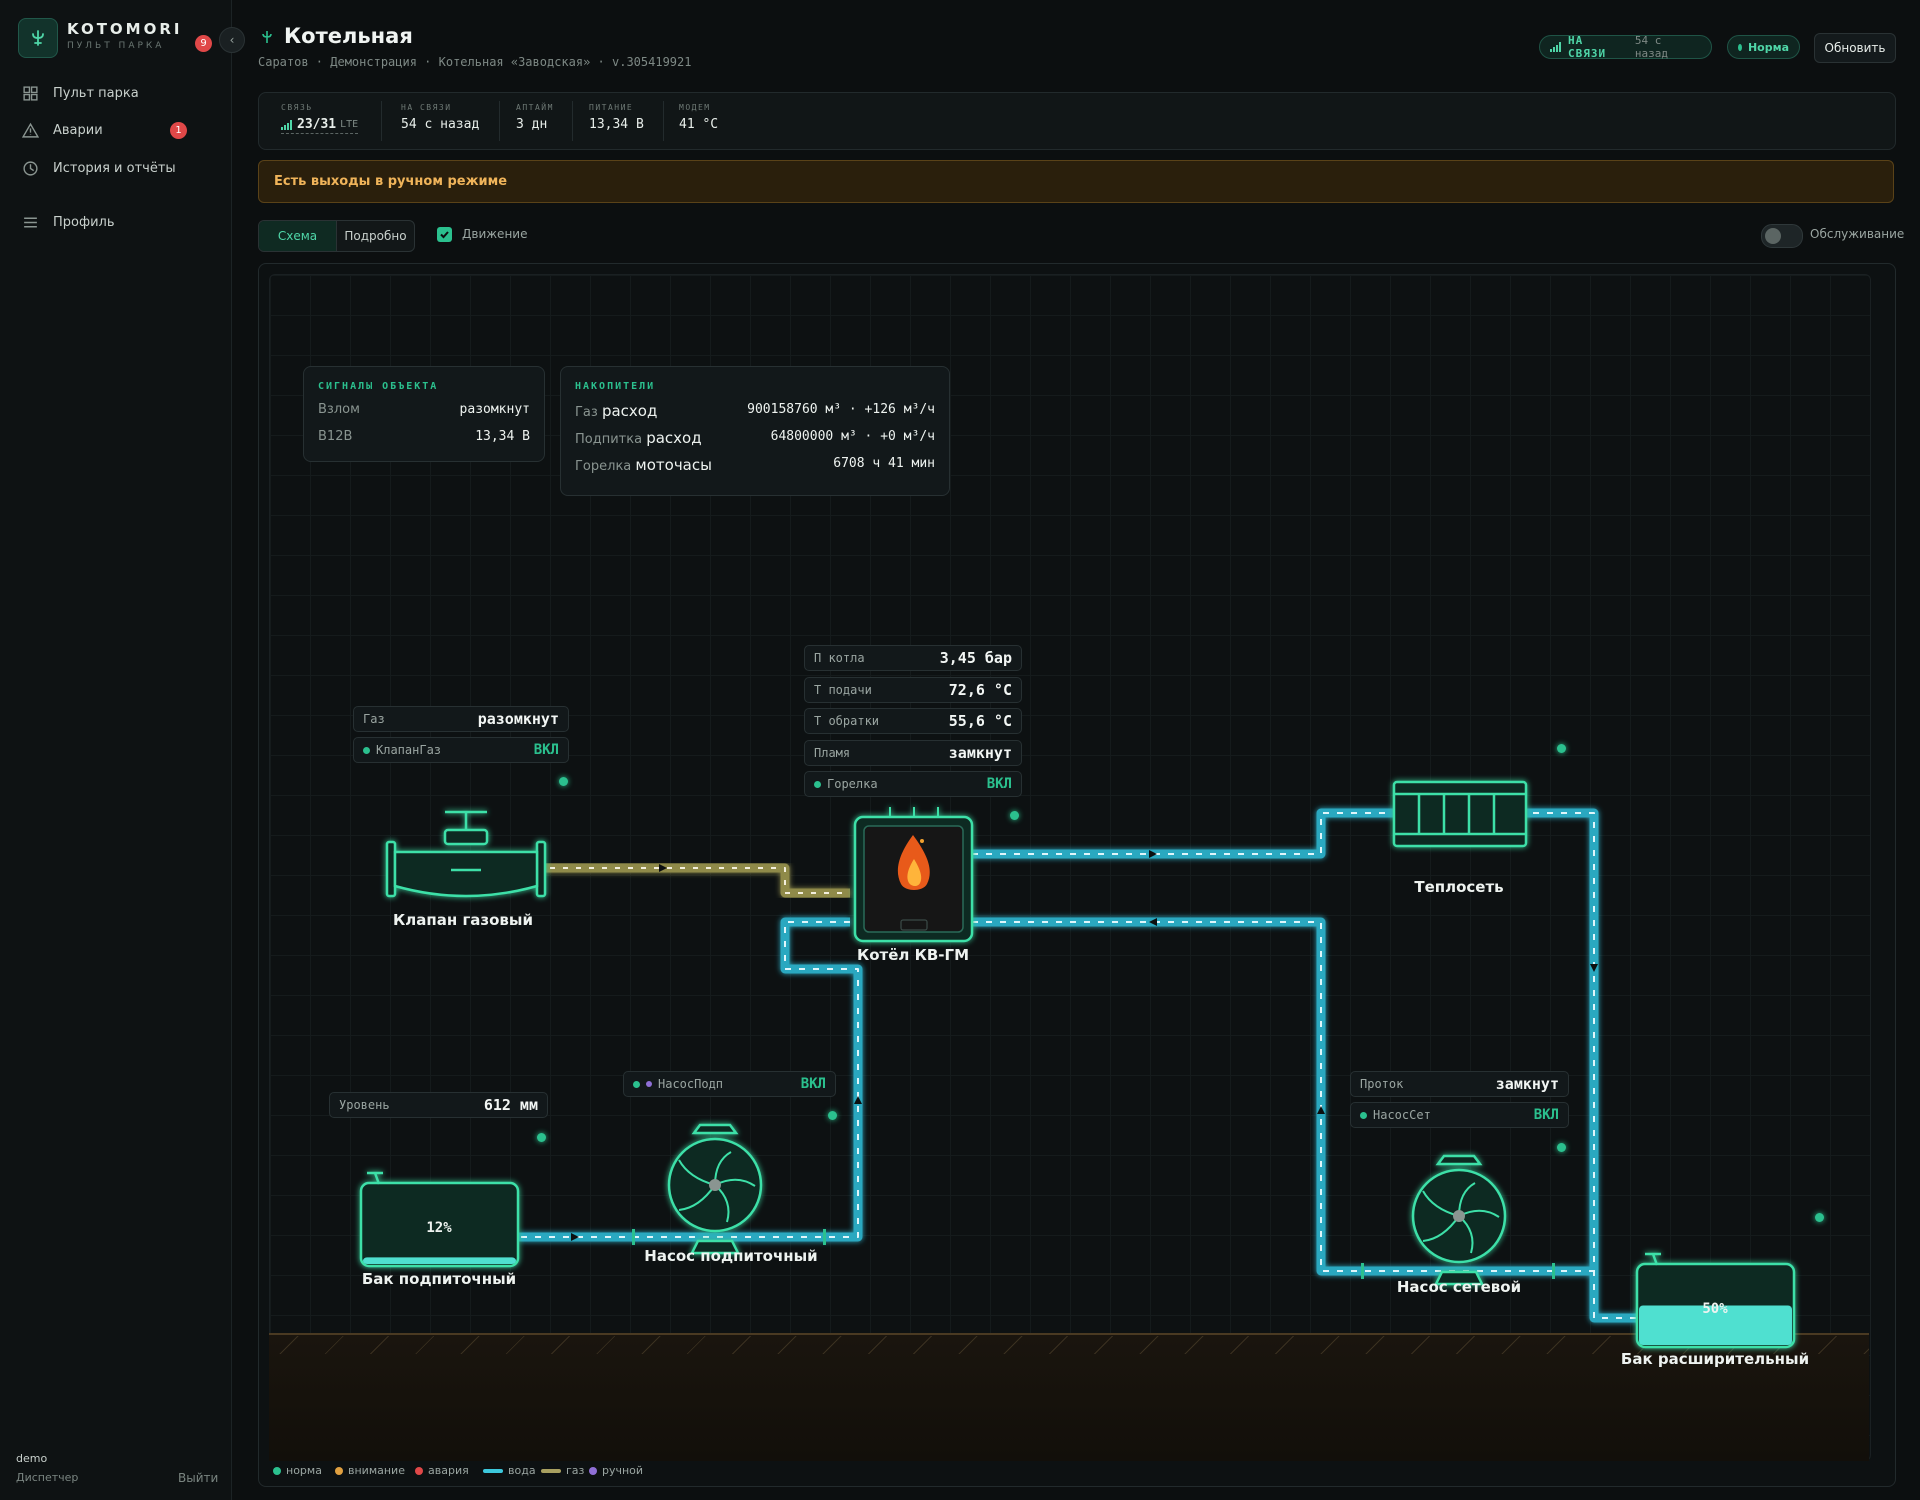 The image size is (1920, 1500). Describe the element at coordinates (495, 234) in the screenshot. I see `motion-label: Движение` at that location.